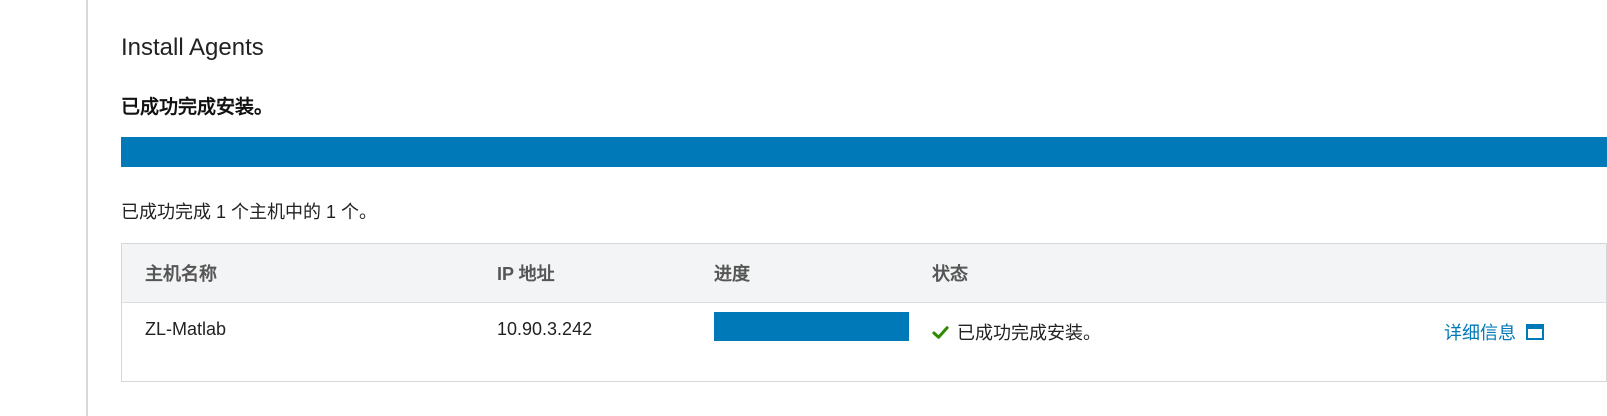 The image size is (1607, 416). What do you see at coordinates (526, 274) in the screenshot?
I see `column-header-ip-address: IP 地址` at bounding box center [526, 274].